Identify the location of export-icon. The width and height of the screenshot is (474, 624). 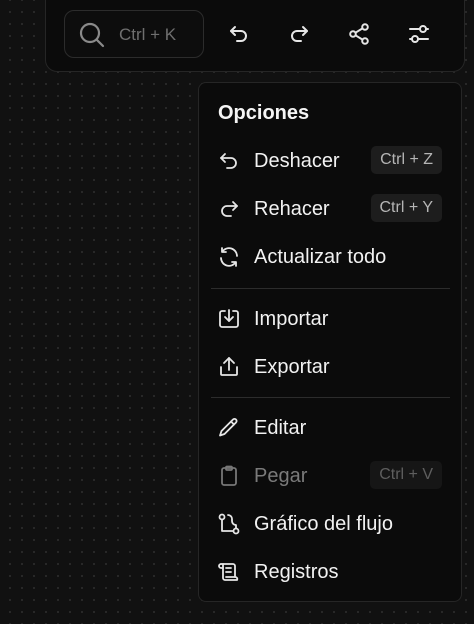
(229, 367).